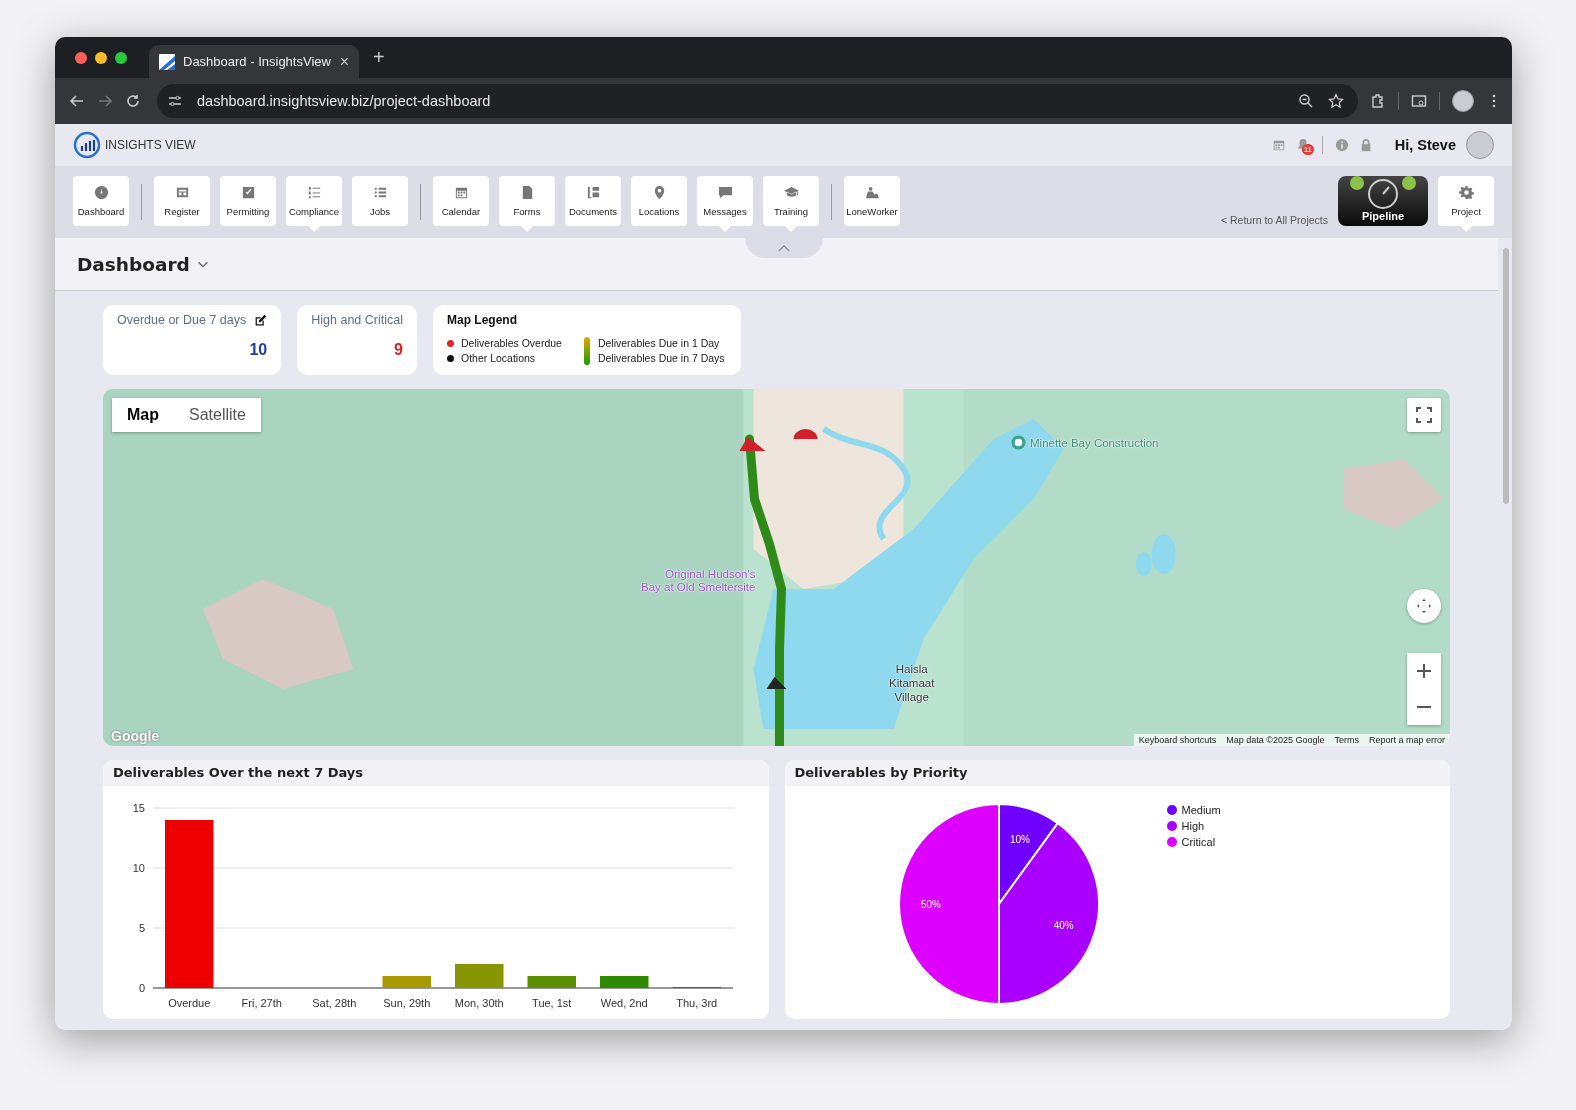 This screenshot has width=1576, height=1110. What do you see at coordinates (436, 773) in the screenshot?
I see `panel-title: Deliverables Over the next 7 Days` at bounding box center [436, 773].